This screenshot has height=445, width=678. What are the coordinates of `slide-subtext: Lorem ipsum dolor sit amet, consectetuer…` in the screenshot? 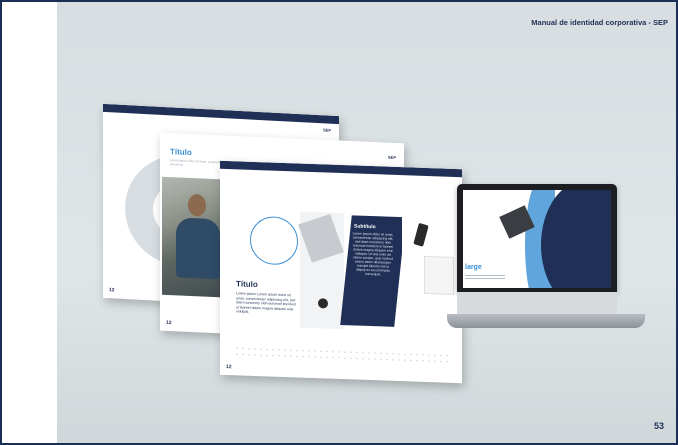 It's located at (373, 254).